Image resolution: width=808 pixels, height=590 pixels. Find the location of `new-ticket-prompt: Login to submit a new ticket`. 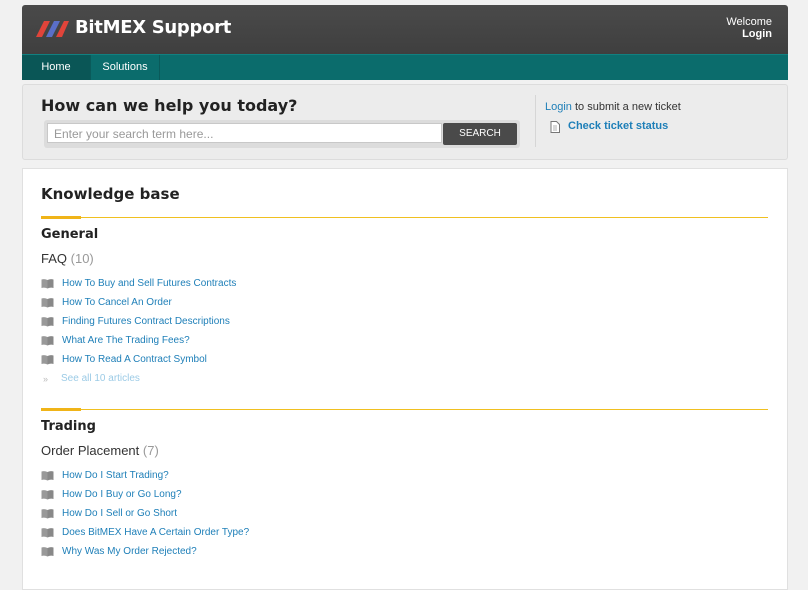

new-ticket-prompt: Login to submit a new ticket is located at coordinates (613, 107).